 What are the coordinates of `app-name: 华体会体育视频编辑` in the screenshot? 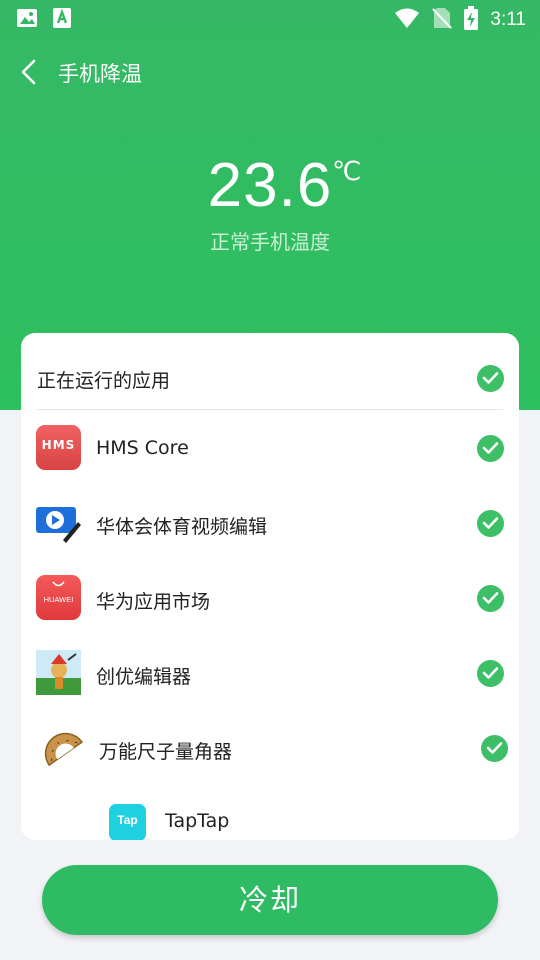 It's located at (182, 527).